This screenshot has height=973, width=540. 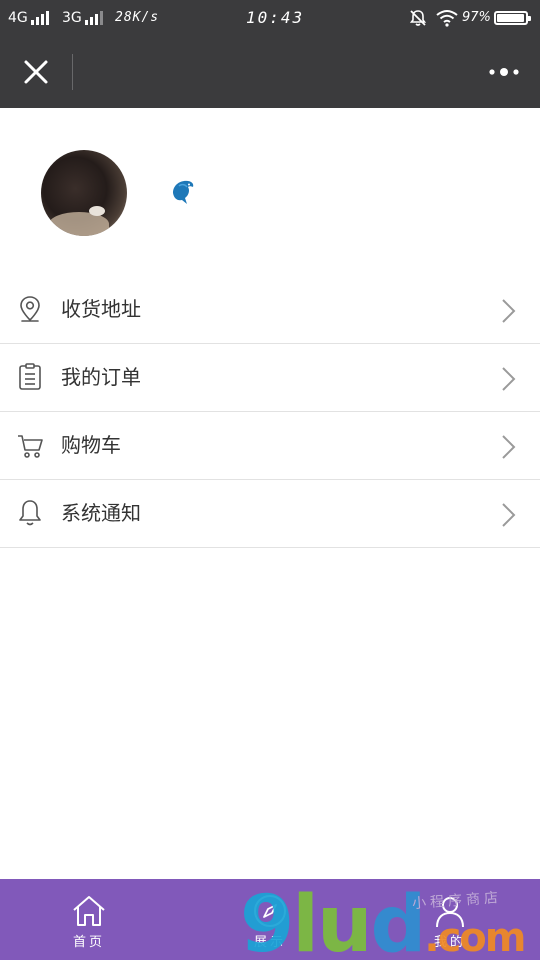 I want to click on menu-item-label: 购物车, so click(x=91, y=445).